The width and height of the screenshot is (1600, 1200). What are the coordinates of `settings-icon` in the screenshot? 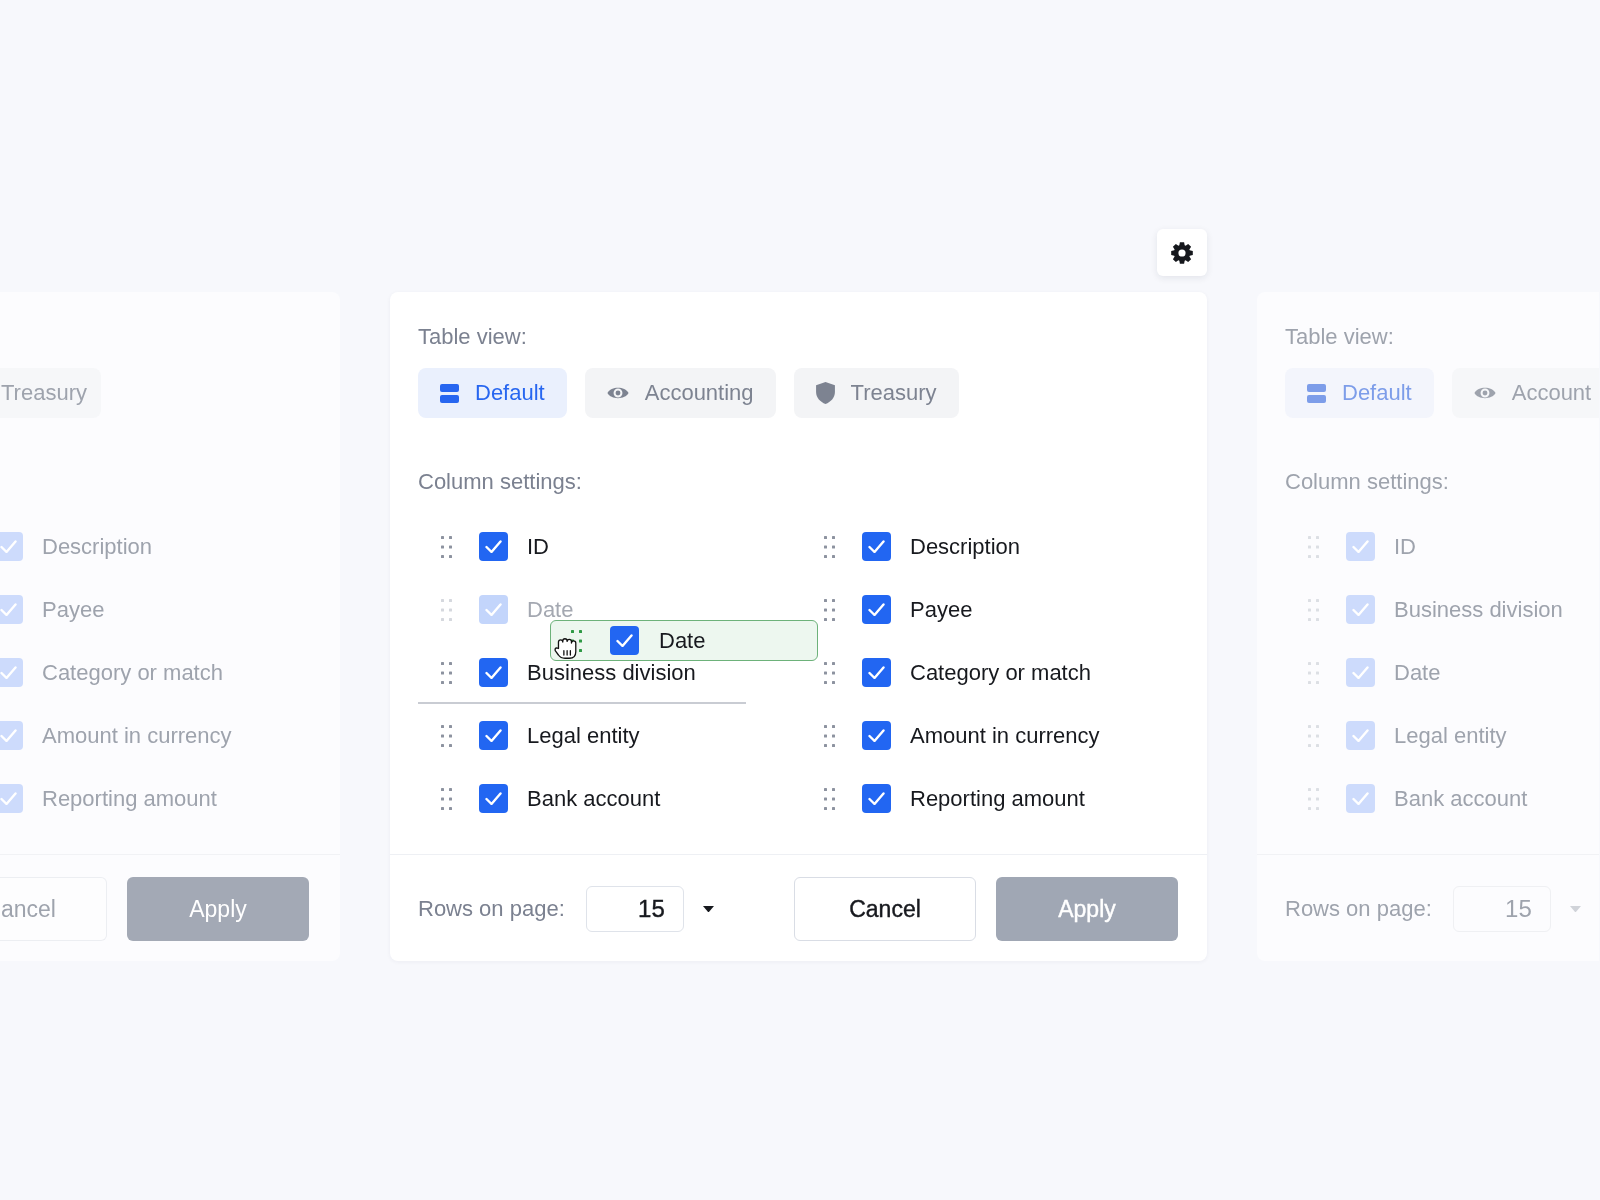 It's located at (1182, 252).